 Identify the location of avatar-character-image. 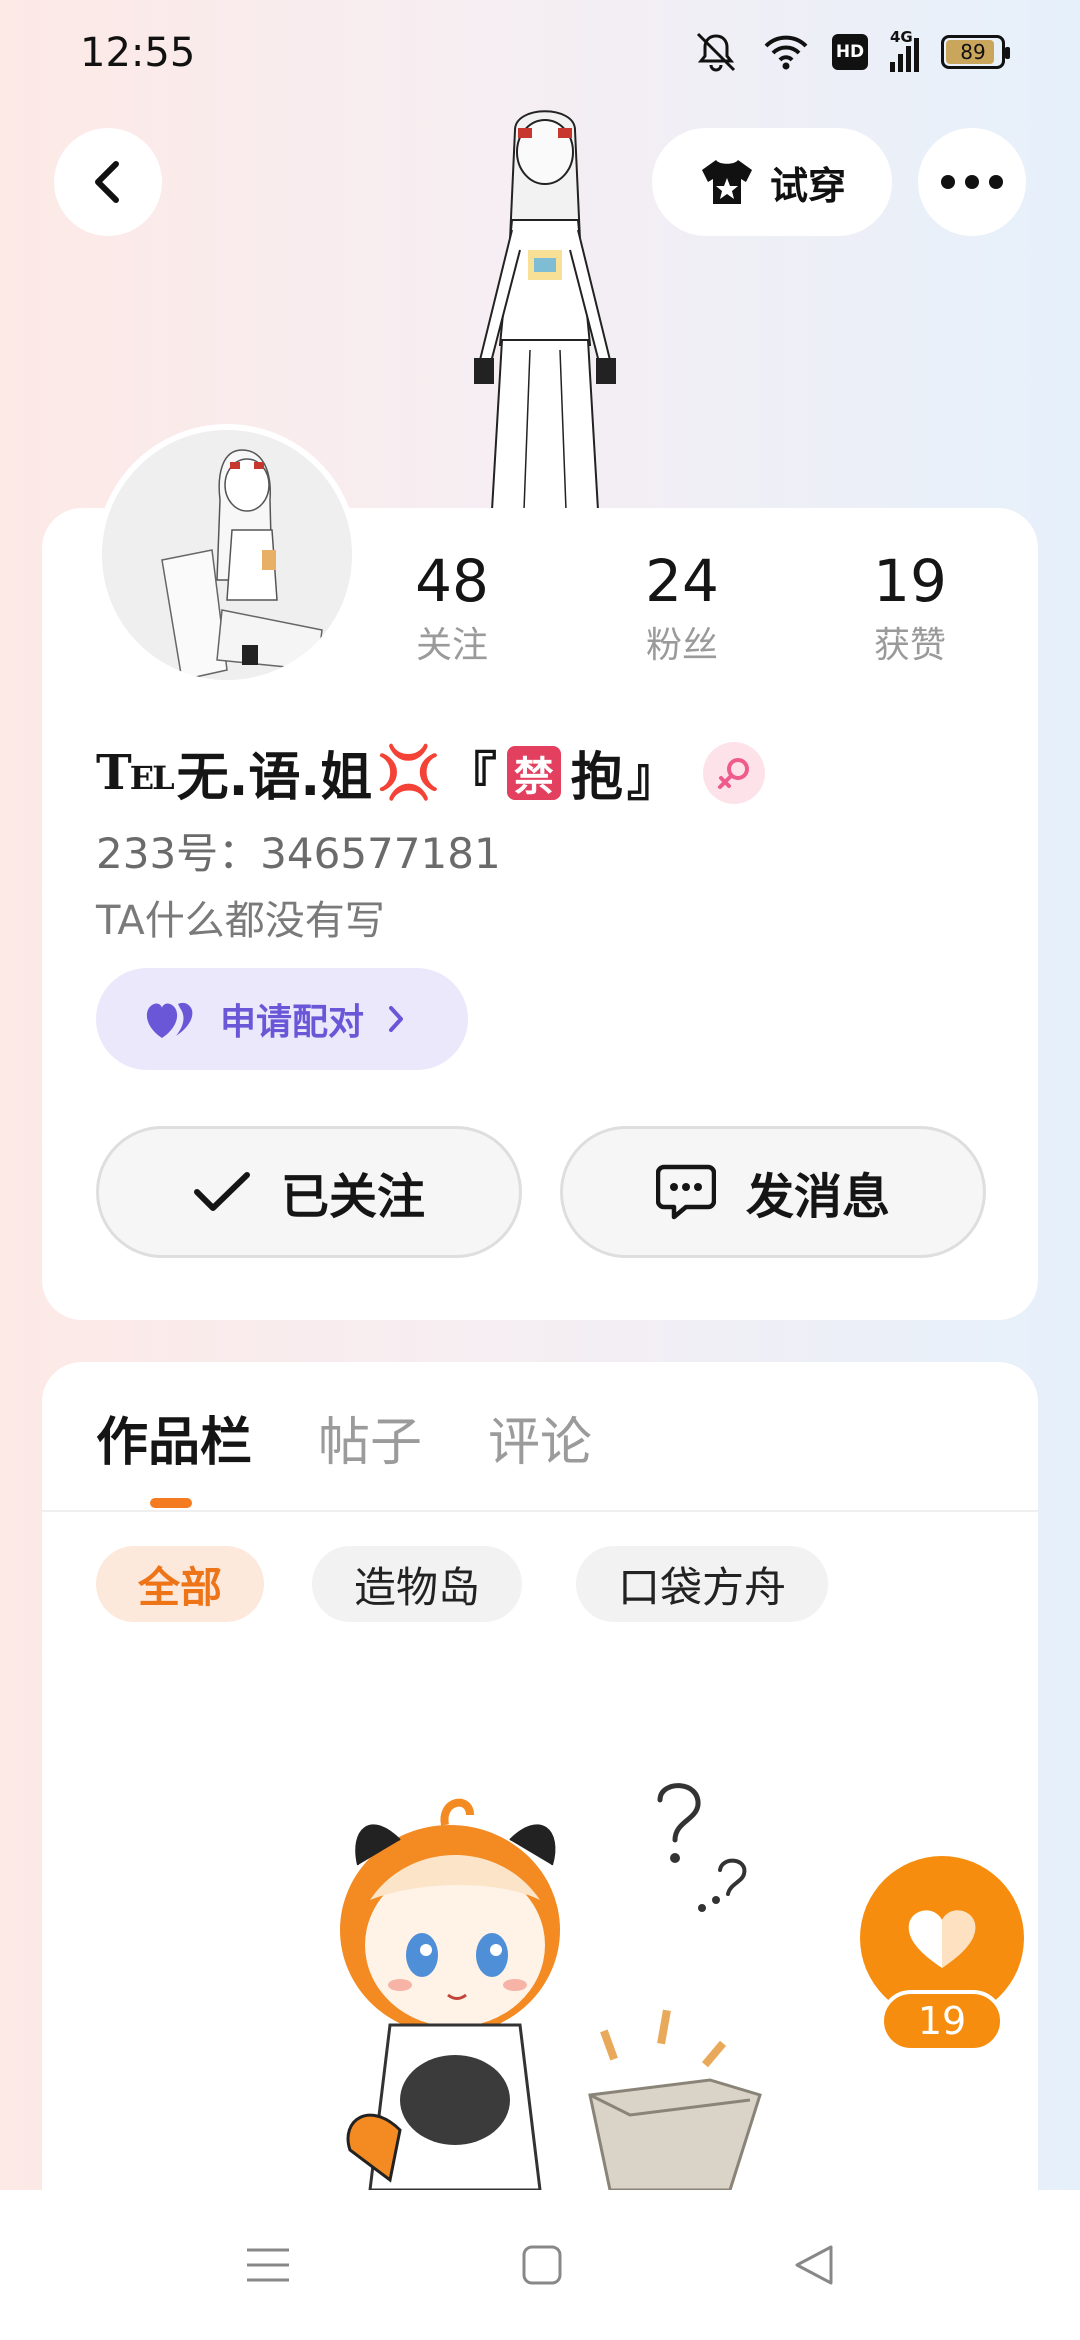
(227, 555).